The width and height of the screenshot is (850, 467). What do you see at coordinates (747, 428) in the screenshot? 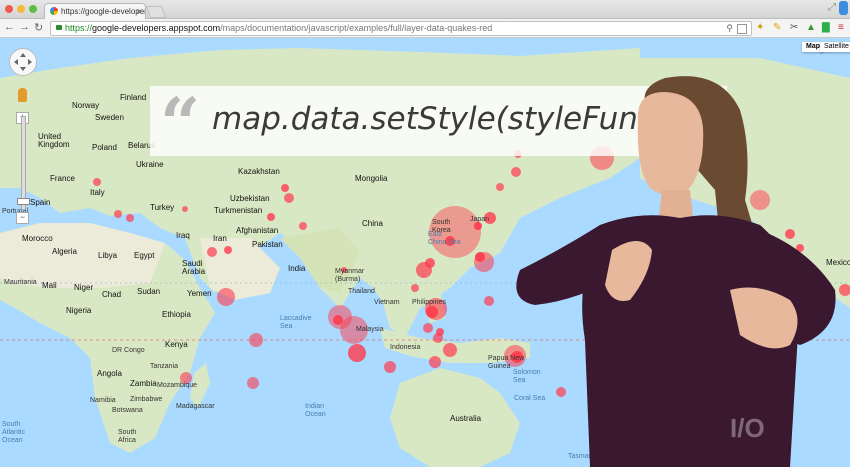
I see `channel-watermark-icon: I/O` at bounding box center [747, 428].